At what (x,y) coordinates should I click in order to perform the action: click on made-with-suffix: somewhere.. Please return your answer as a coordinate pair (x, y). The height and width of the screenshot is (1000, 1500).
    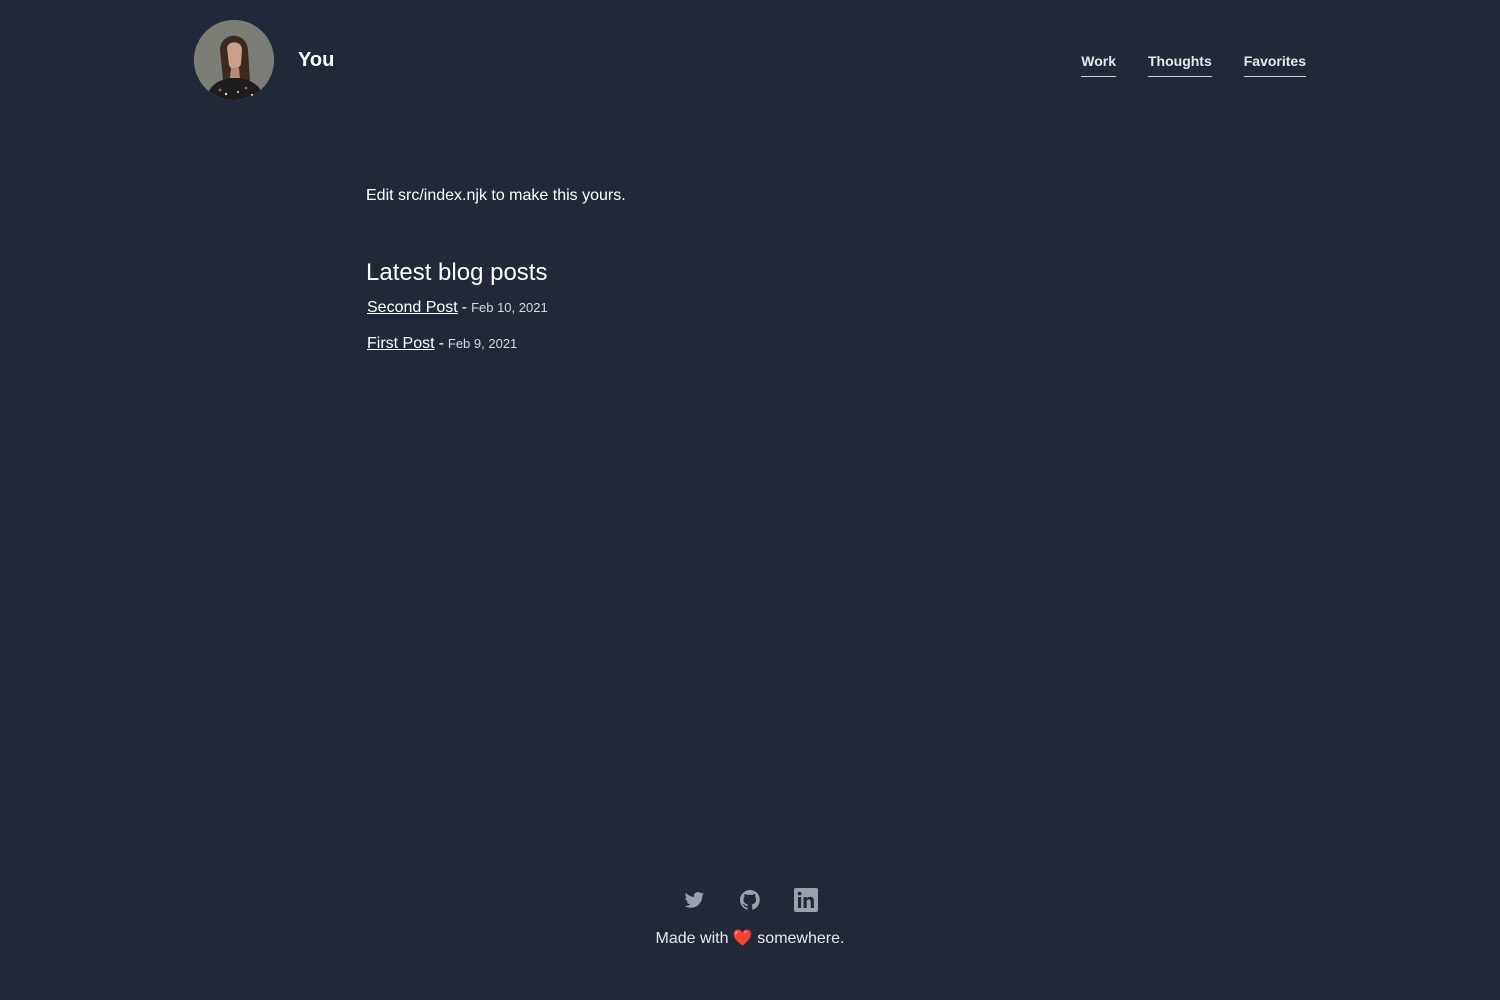
    Looking at the image, I should click on (801, 938).